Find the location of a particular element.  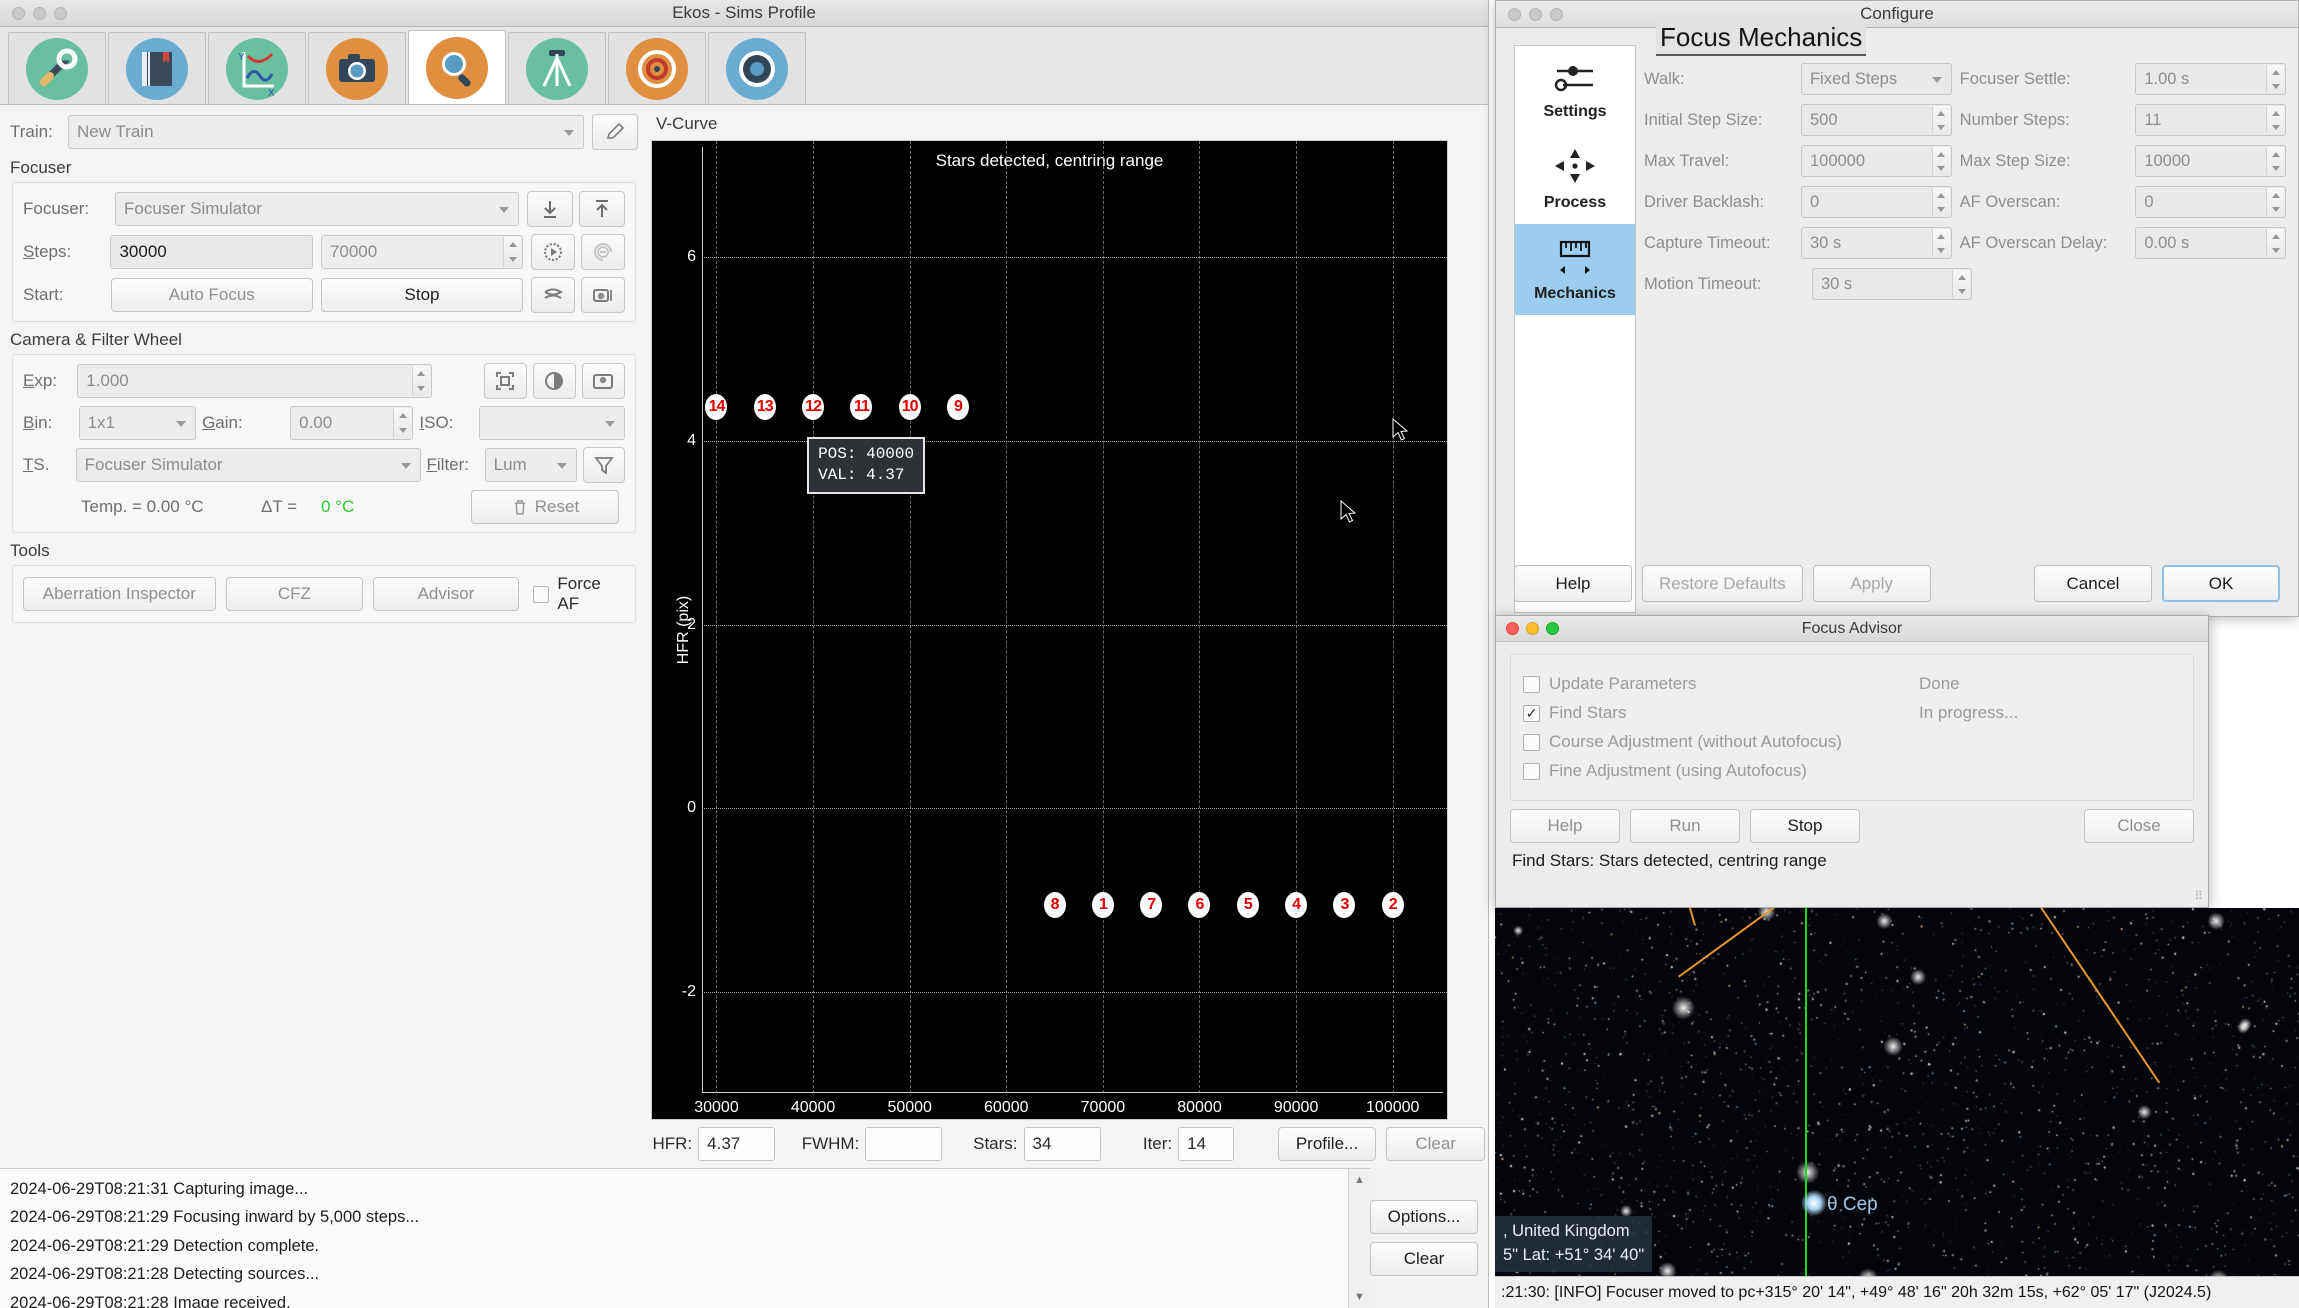

tab-guide is located at coordinates (657, 68).